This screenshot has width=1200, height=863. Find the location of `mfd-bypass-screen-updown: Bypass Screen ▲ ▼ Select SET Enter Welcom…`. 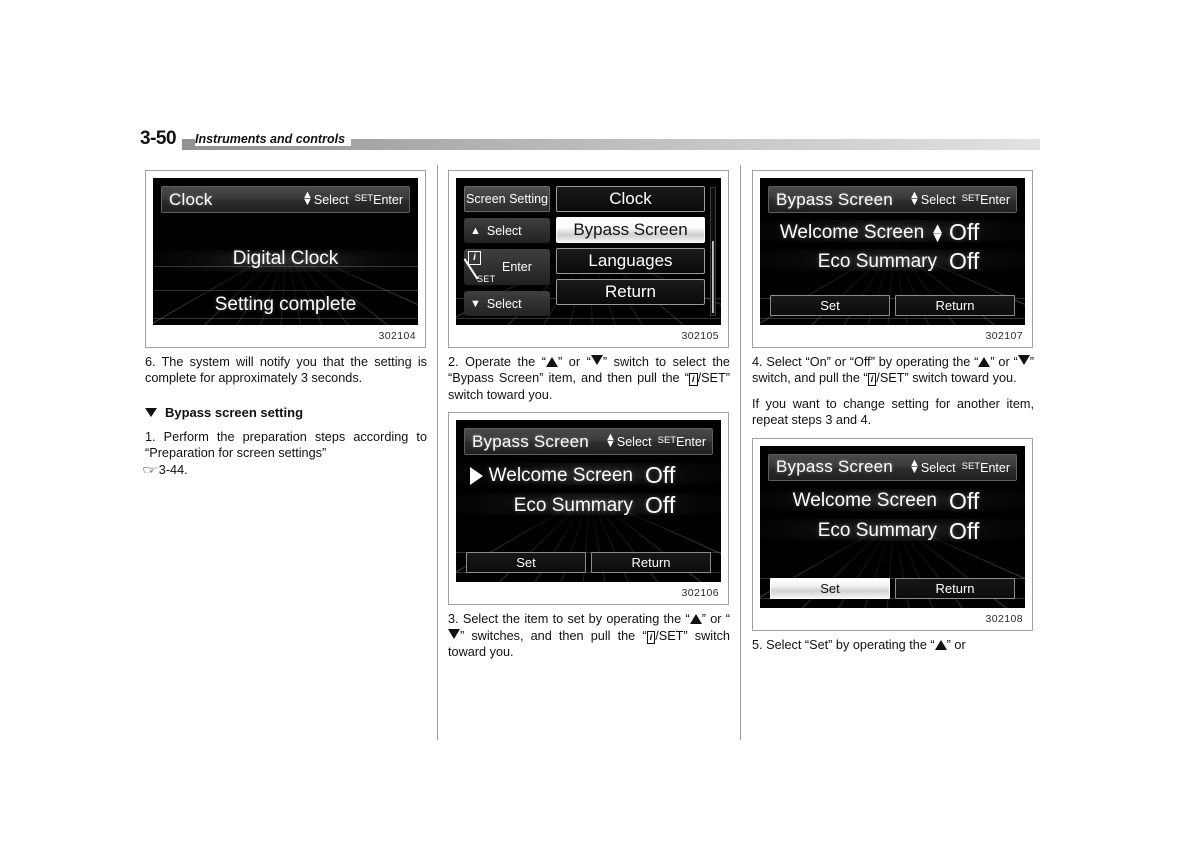

mfd-bypass-screen-updown: Bypass Screen ▲ ▼ Select SET Enter Welcom… is located at coordinates (892, 251).